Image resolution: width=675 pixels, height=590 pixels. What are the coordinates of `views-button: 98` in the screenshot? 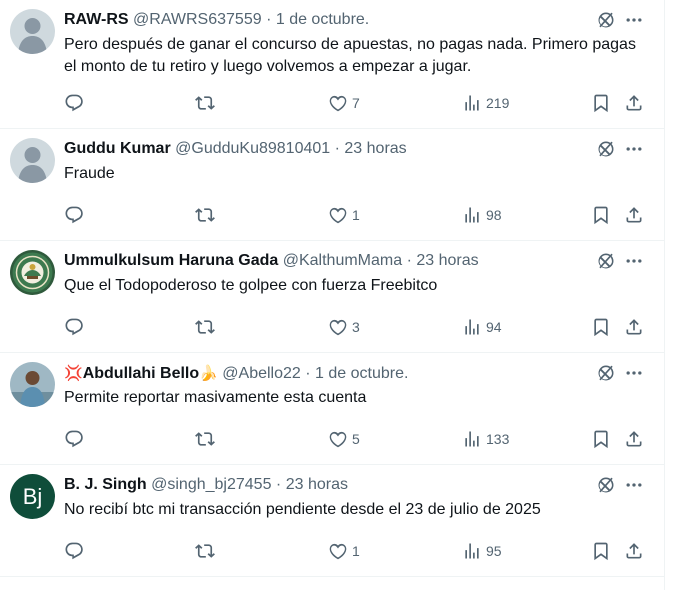 It's located at (482, 215).